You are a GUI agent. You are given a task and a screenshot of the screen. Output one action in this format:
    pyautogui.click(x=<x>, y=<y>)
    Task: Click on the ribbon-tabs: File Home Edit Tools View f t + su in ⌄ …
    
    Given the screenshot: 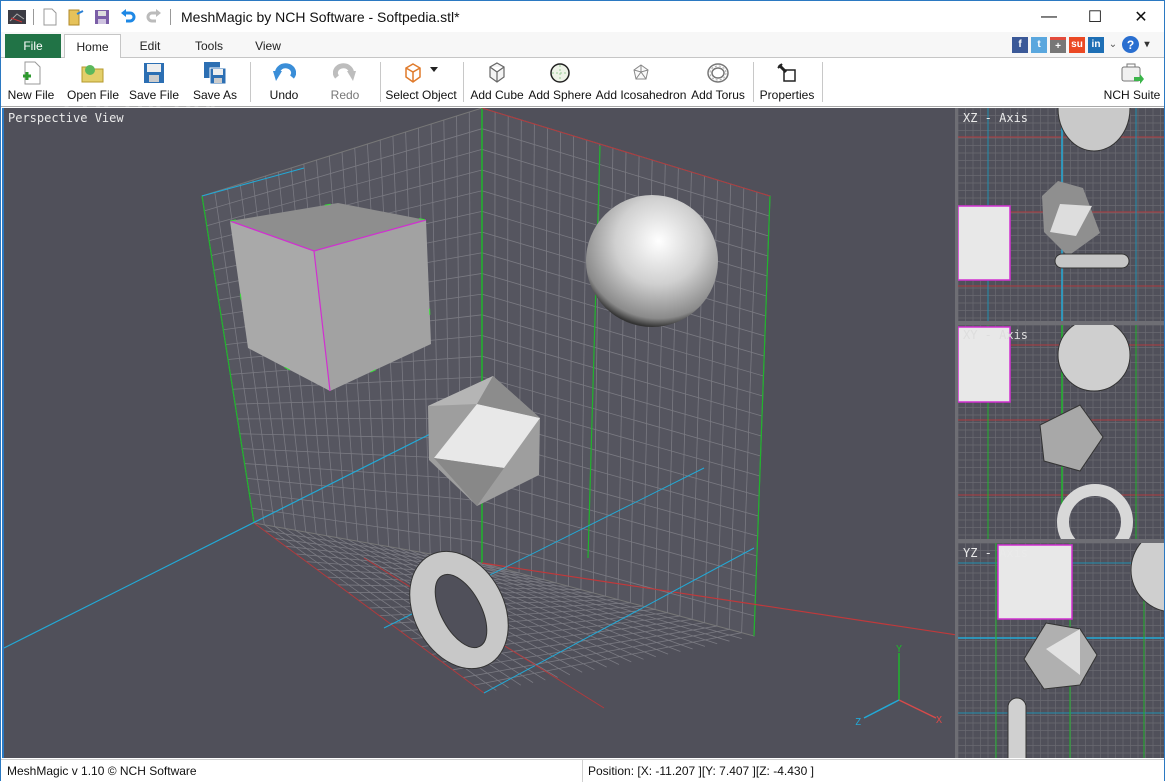 What is the action you would take?
    pyautogui.click(x=582, y=45)
    